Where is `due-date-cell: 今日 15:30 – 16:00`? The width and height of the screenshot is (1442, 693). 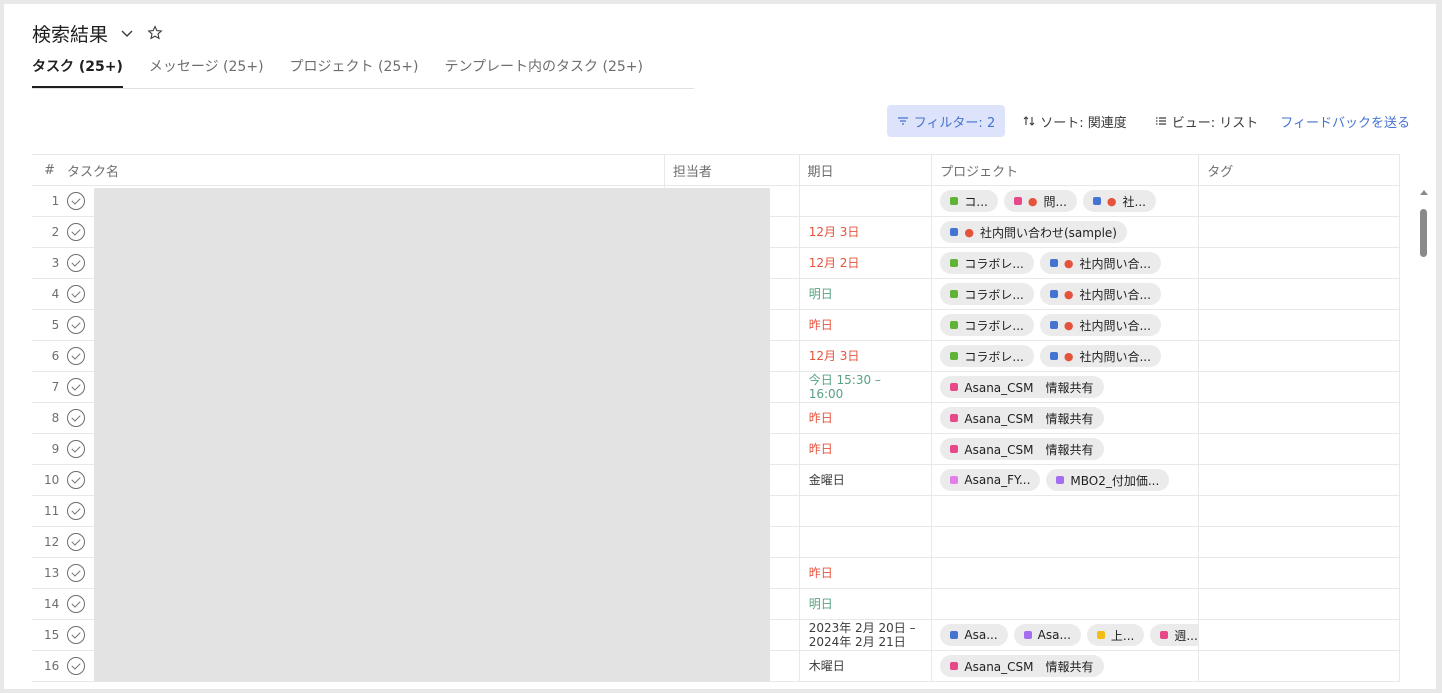
due-date-cell: 今日 15:30 – 16:00 is located at coordinates (866, 387).